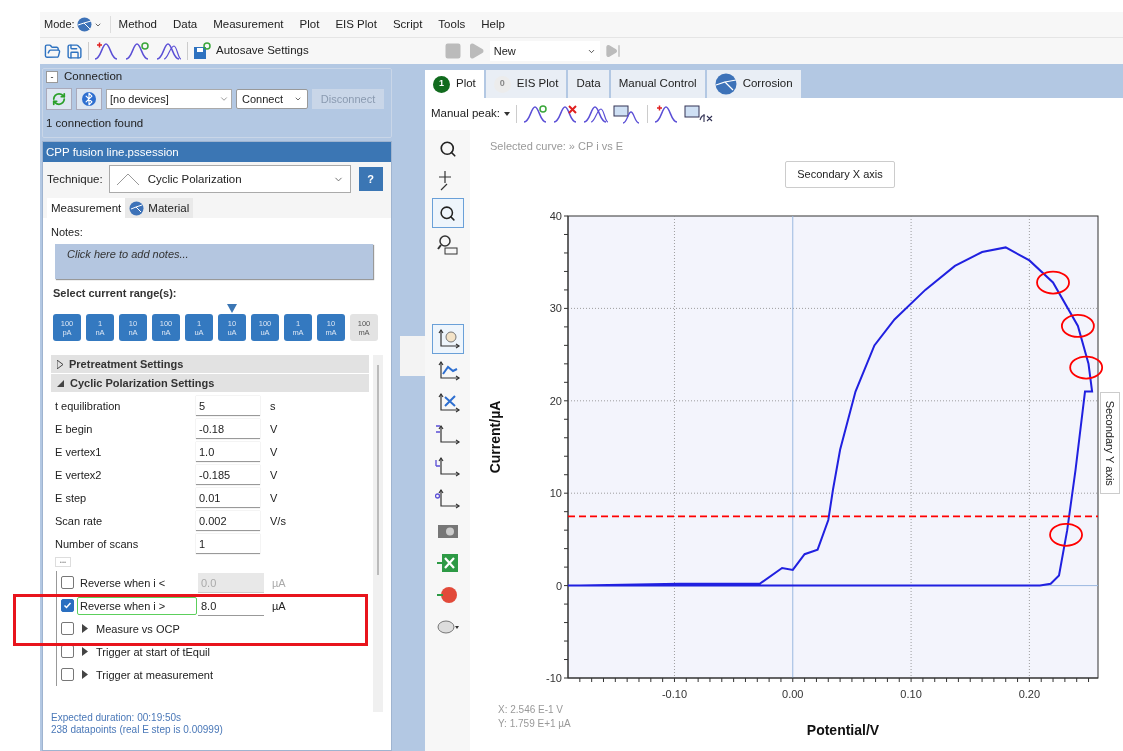 This screenshot has width=1123, height=751. What do you see at coordinates (185, 24) in the screenshot?
I see `menu-item: Data` at bounding box center [185, 24].